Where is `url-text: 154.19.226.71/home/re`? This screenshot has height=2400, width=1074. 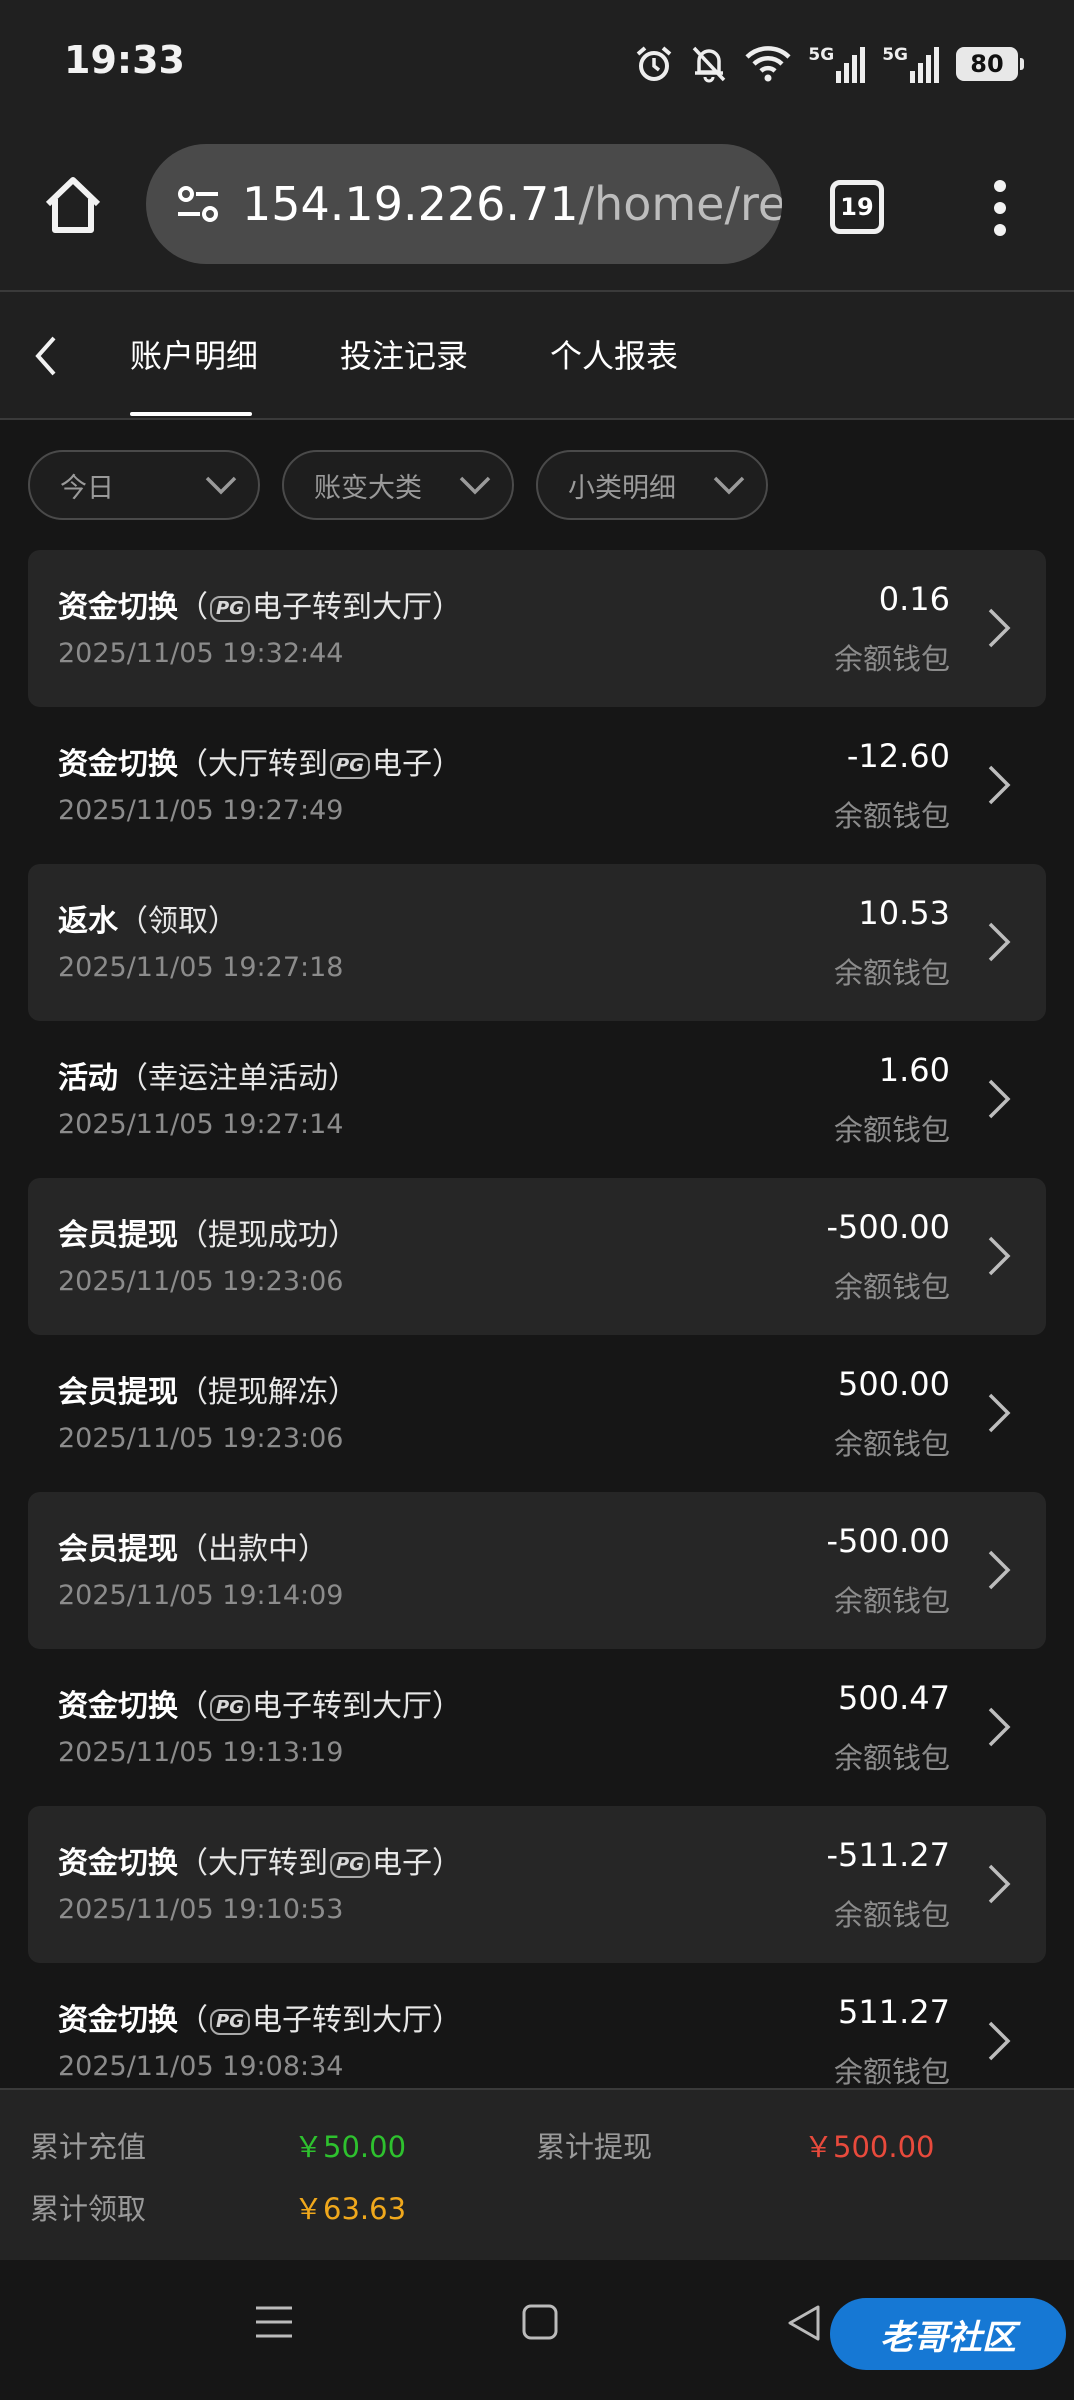 url-text: 154.19.226.71/home/re is located at coordinates (512, 204).